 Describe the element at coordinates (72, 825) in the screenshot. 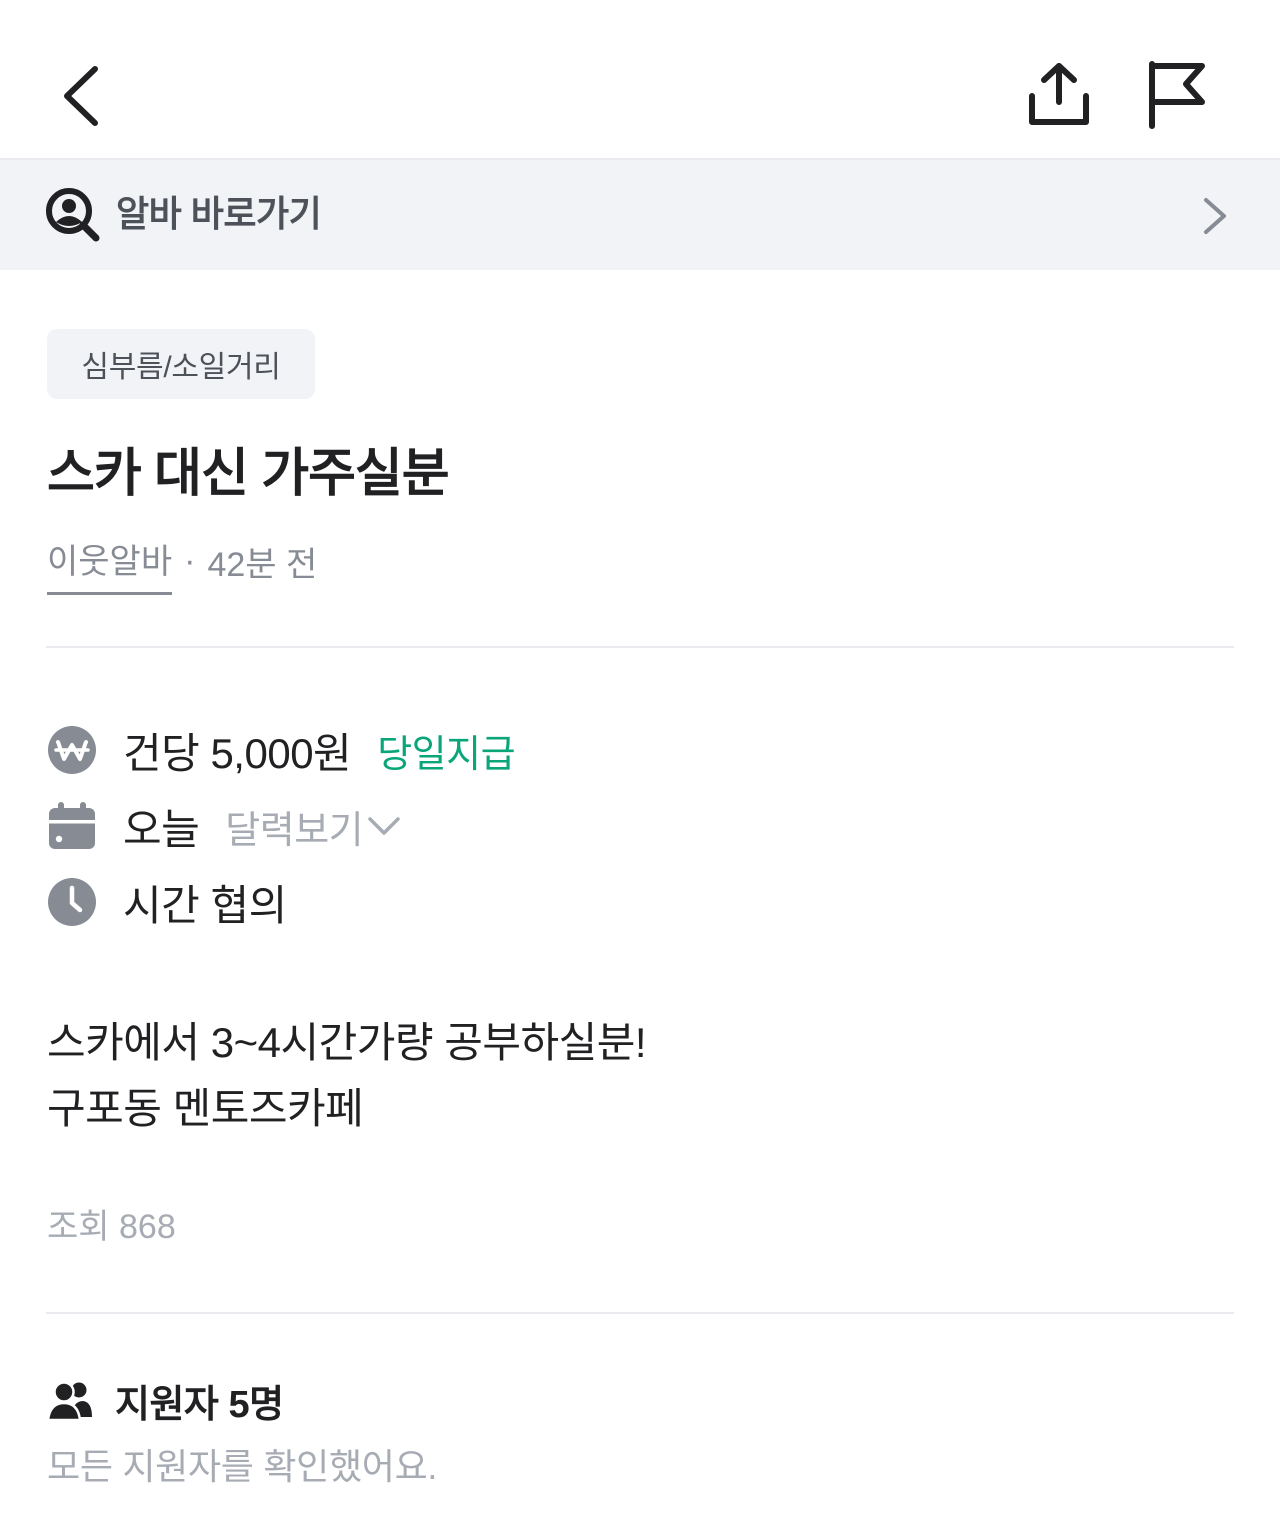

I see `calendar-icon` at that location.